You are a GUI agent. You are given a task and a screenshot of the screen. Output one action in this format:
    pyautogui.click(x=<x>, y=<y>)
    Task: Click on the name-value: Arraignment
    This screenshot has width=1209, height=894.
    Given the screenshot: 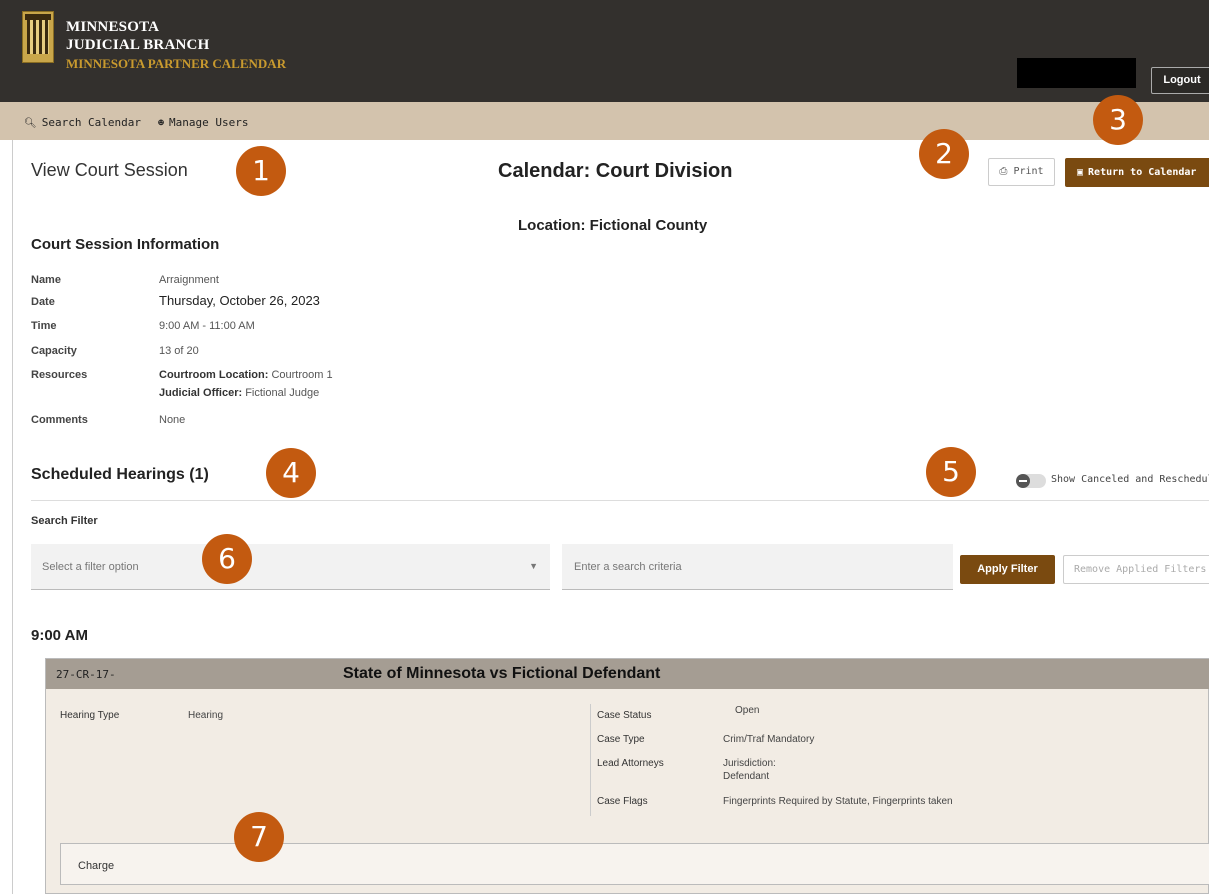 What is the action you would take?
    pyautogui.click(x=189, y=280)
    